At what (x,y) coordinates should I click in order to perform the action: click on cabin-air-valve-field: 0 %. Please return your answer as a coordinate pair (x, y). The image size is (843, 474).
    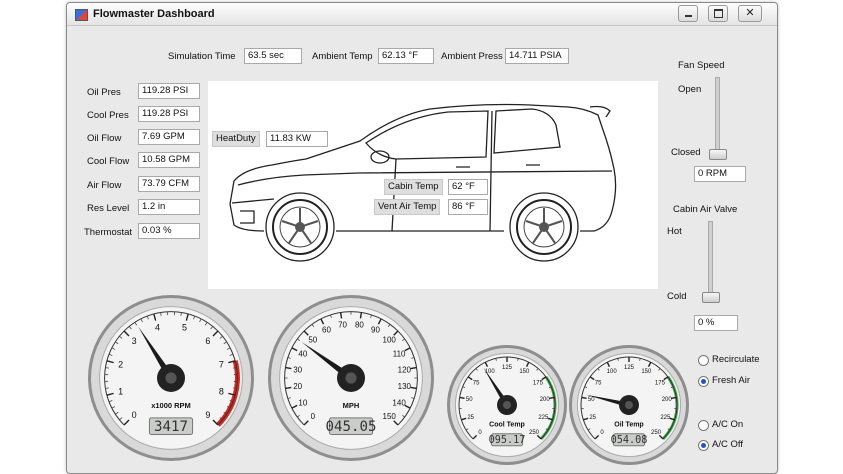
    Looking at the image, I should click on (716, 323).